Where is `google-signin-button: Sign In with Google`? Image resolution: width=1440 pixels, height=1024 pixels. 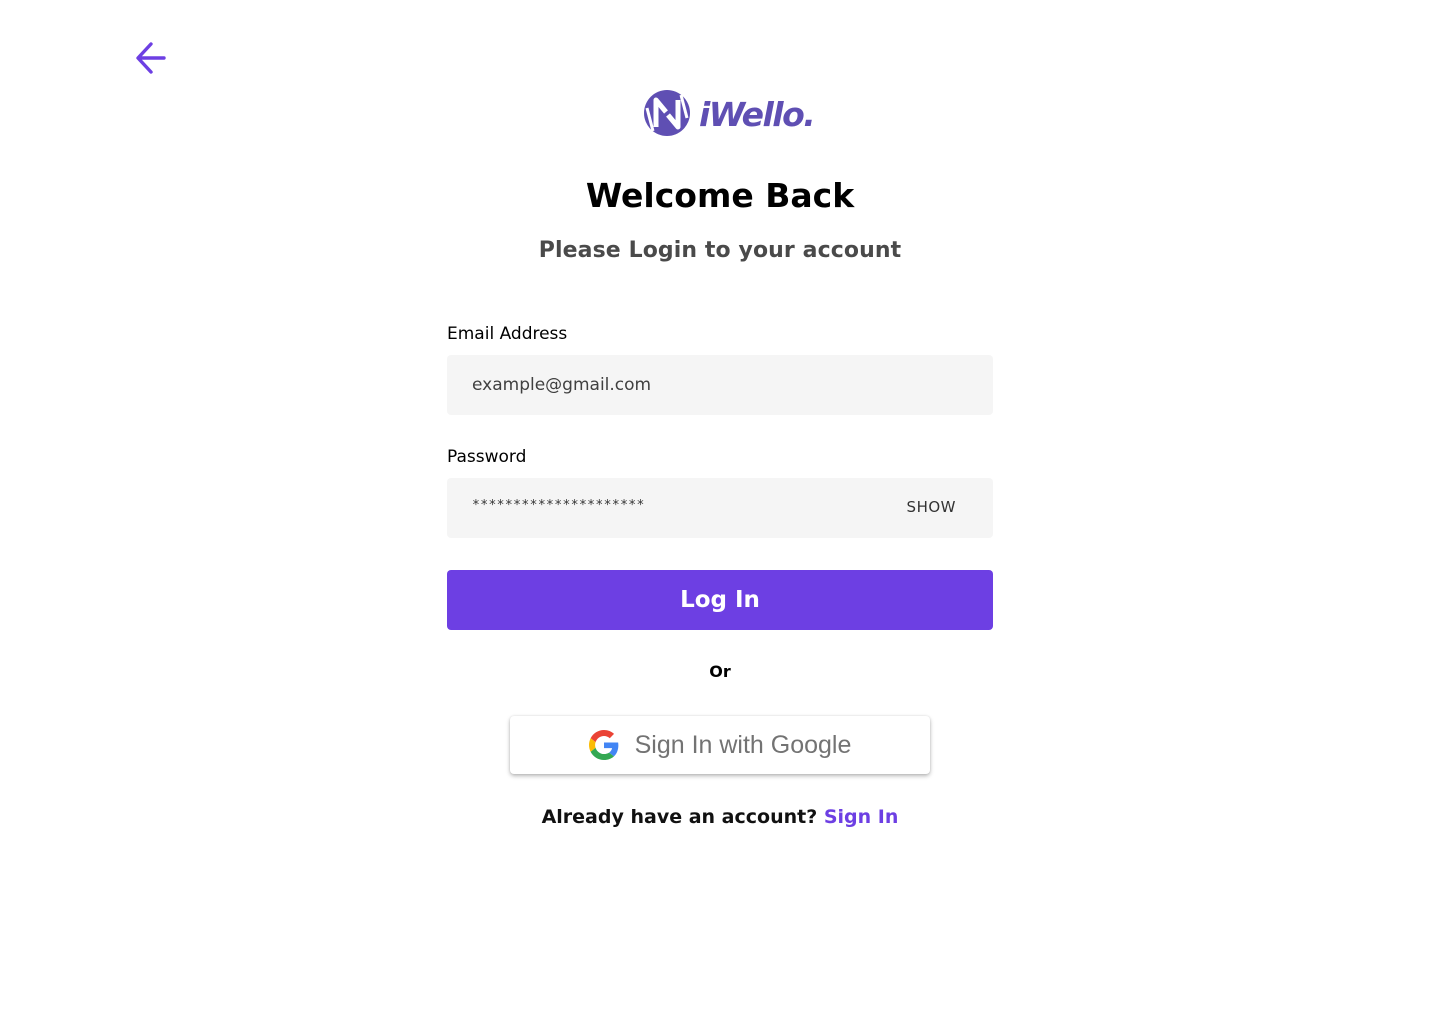
google-signin-button: Sign In with Google is located at coordinates (720, 745).